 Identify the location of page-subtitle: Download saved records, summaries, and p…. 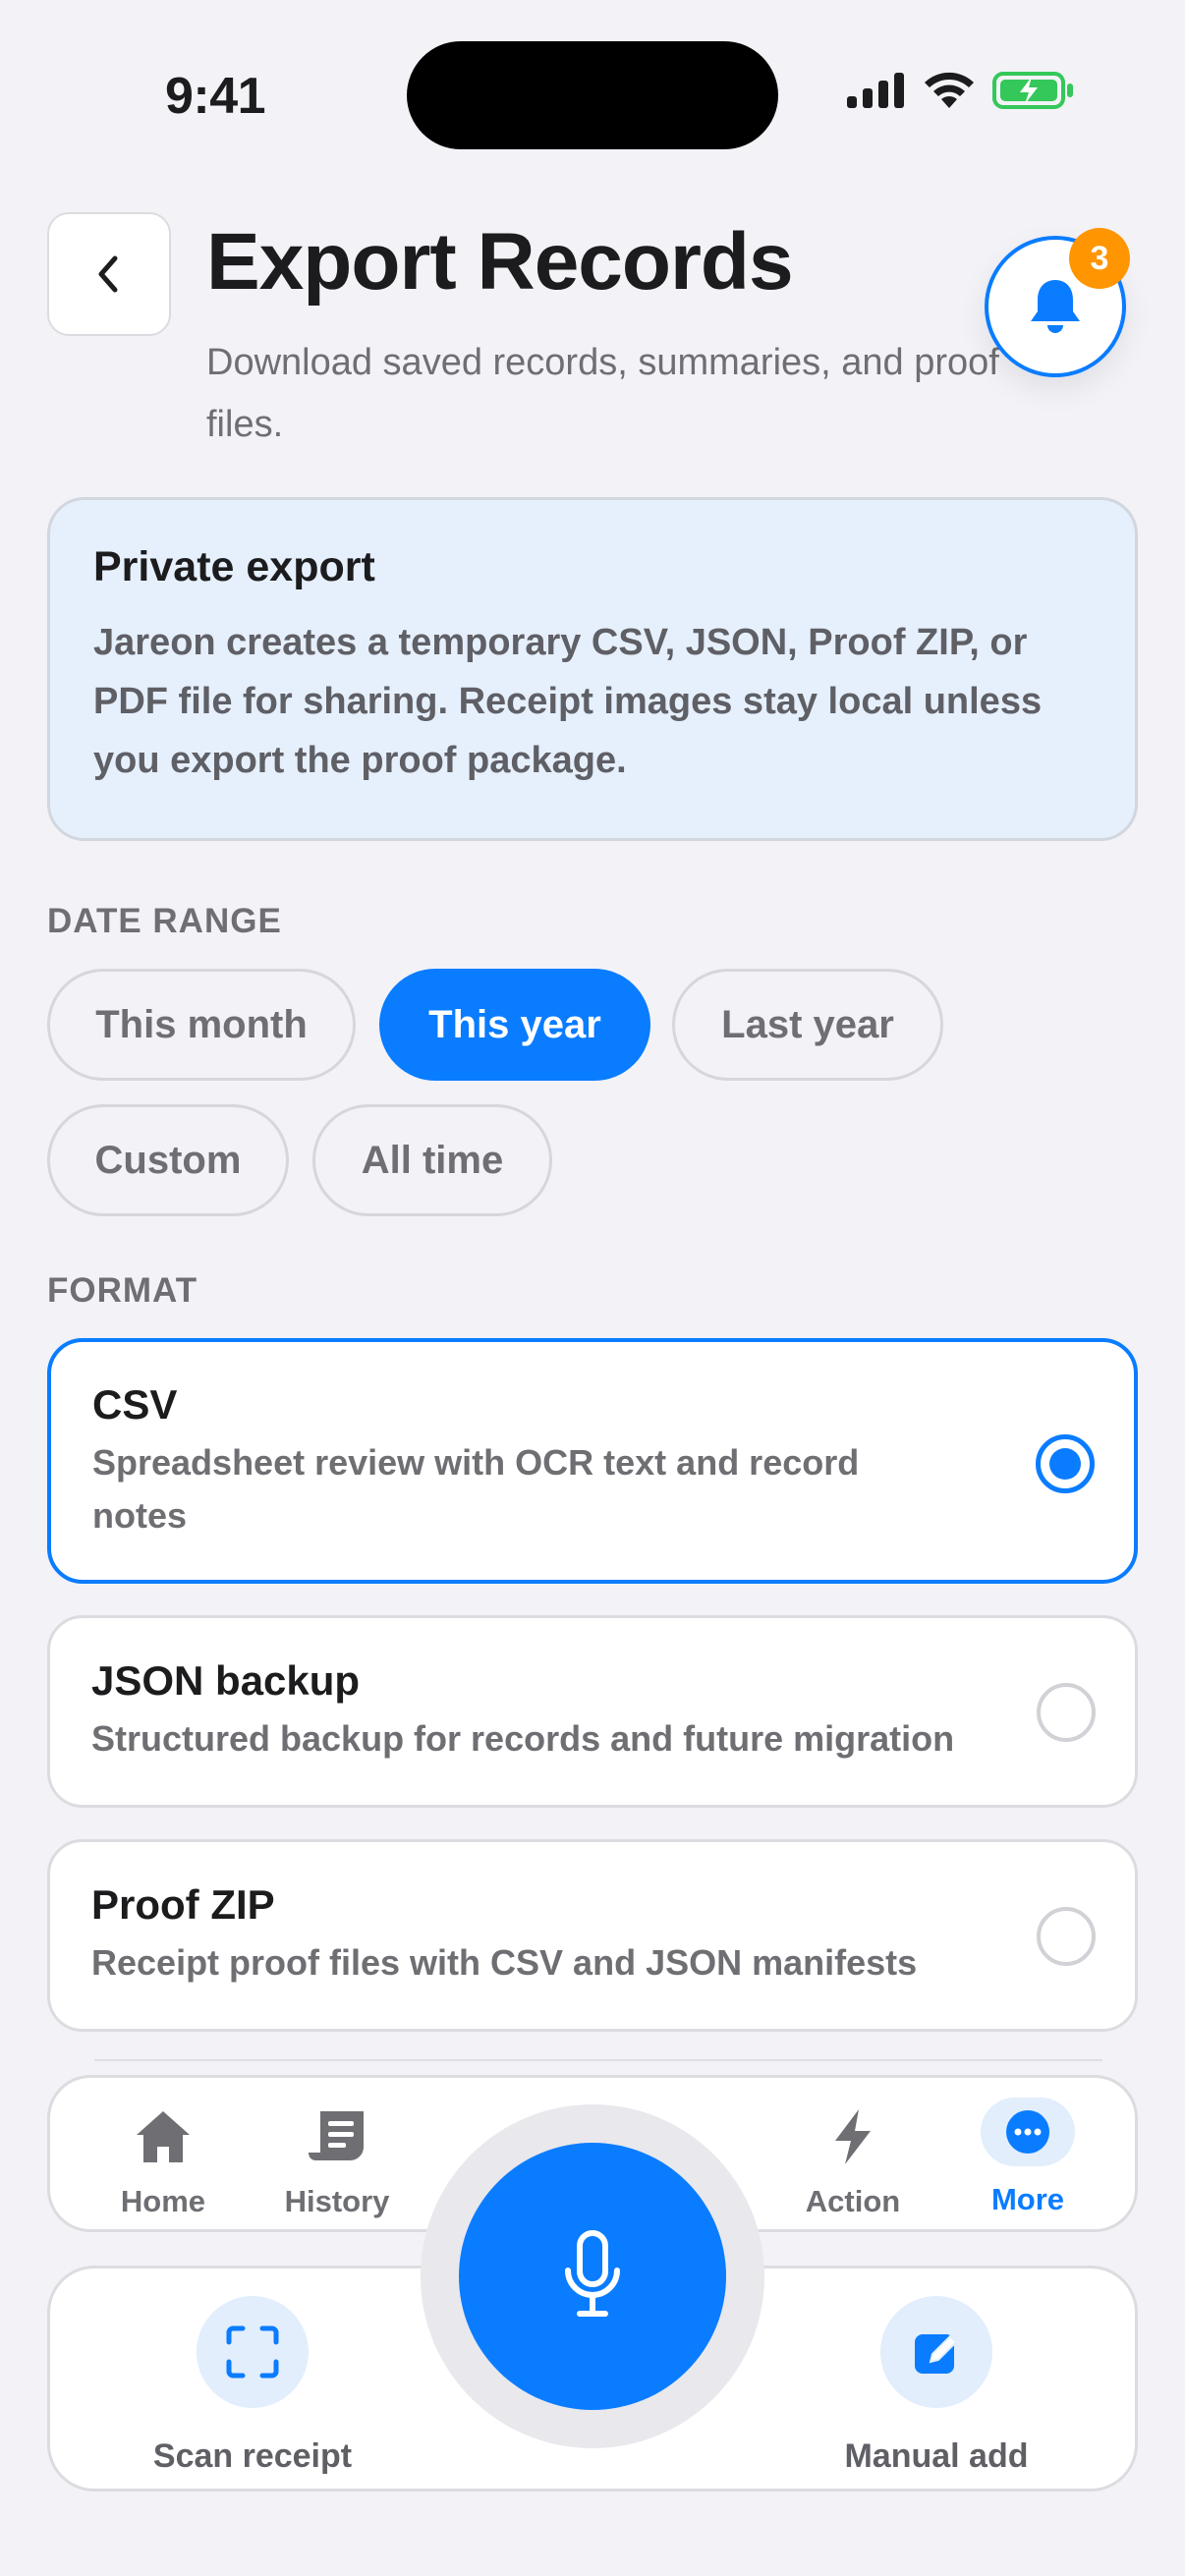
(602, 393).